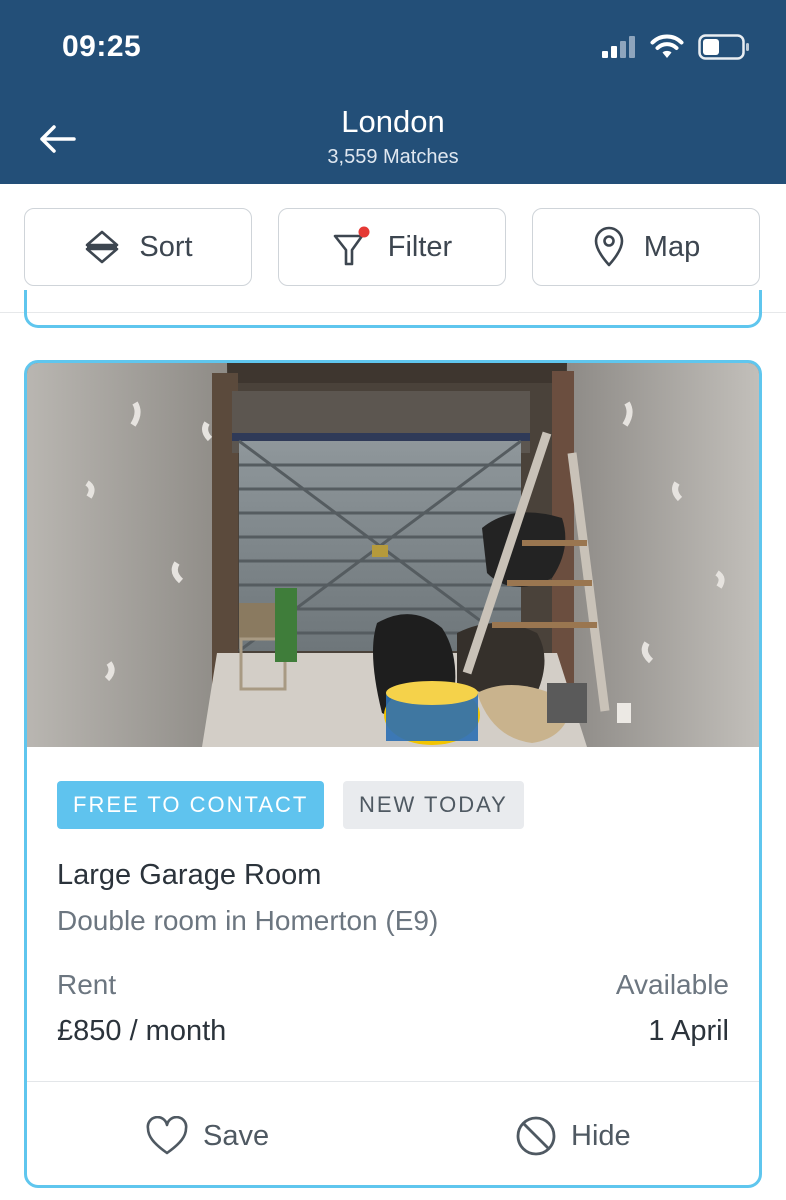 This screenshot has width=786, height=1200. Describe the element at coordinates (672, 984) in the screenshot. I see `available-label: Available` at that location.